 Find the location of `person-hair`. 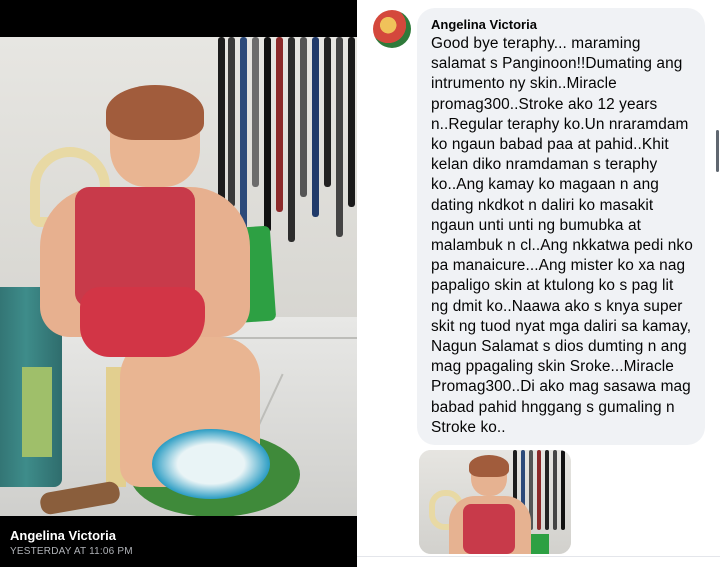

person-hair is located at coordinates (155, 112).